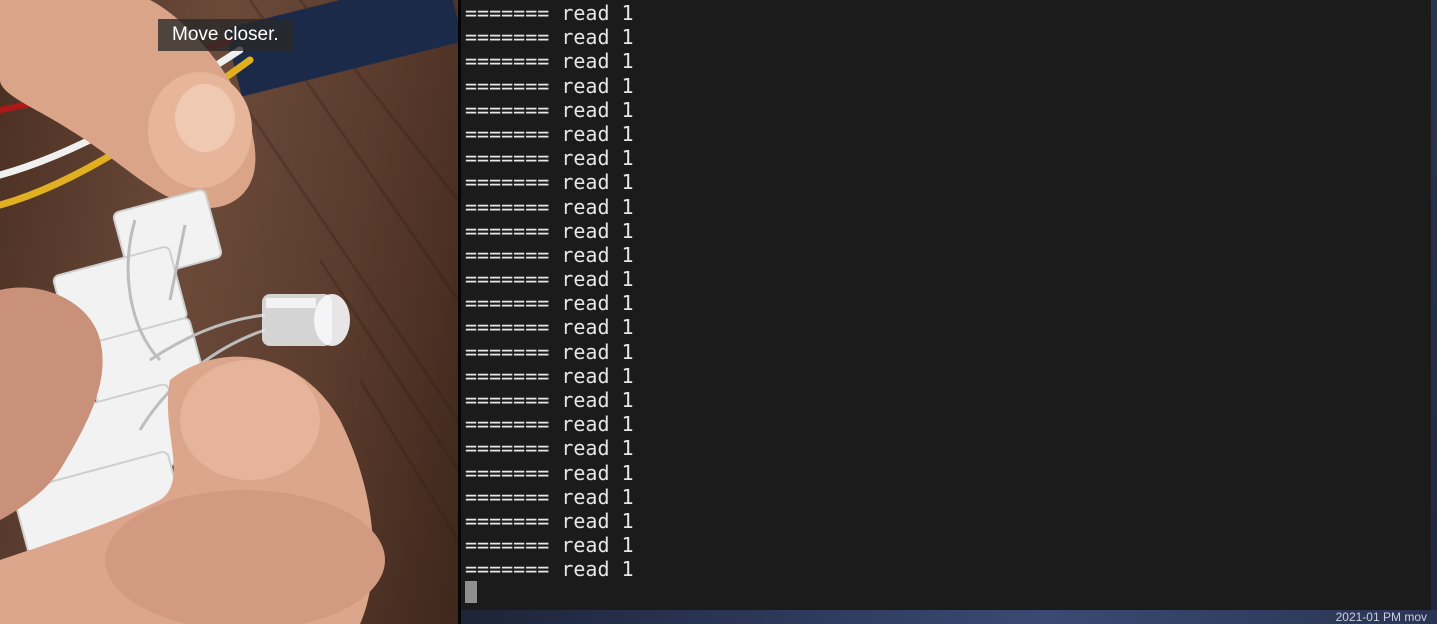 This screenshot has width=1437, height=624. Describe the element at coordinates (949, 617) in the screenshot. I see `desktop-background: 2021-01 PM mov` at that location.